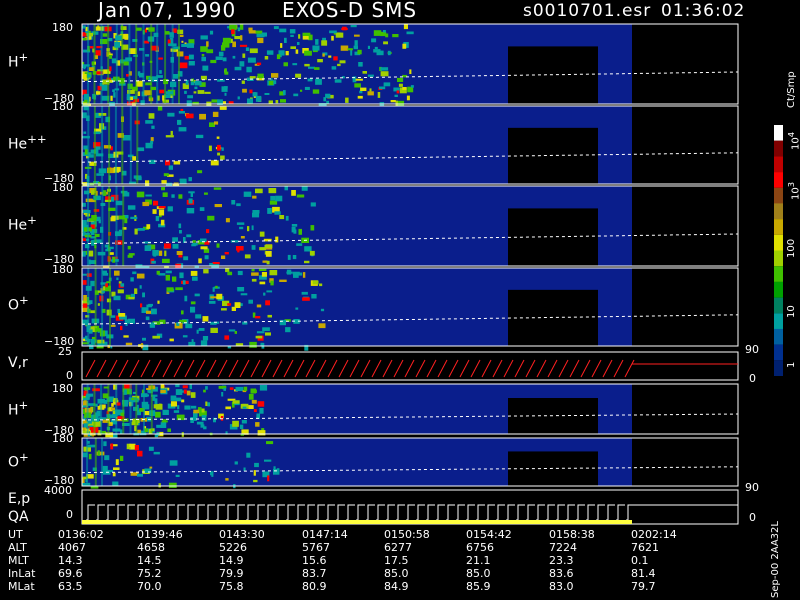  Describe the element at coordinates (572, 534) in the screenshot. I see `table-cell: 0158:38` at that location.